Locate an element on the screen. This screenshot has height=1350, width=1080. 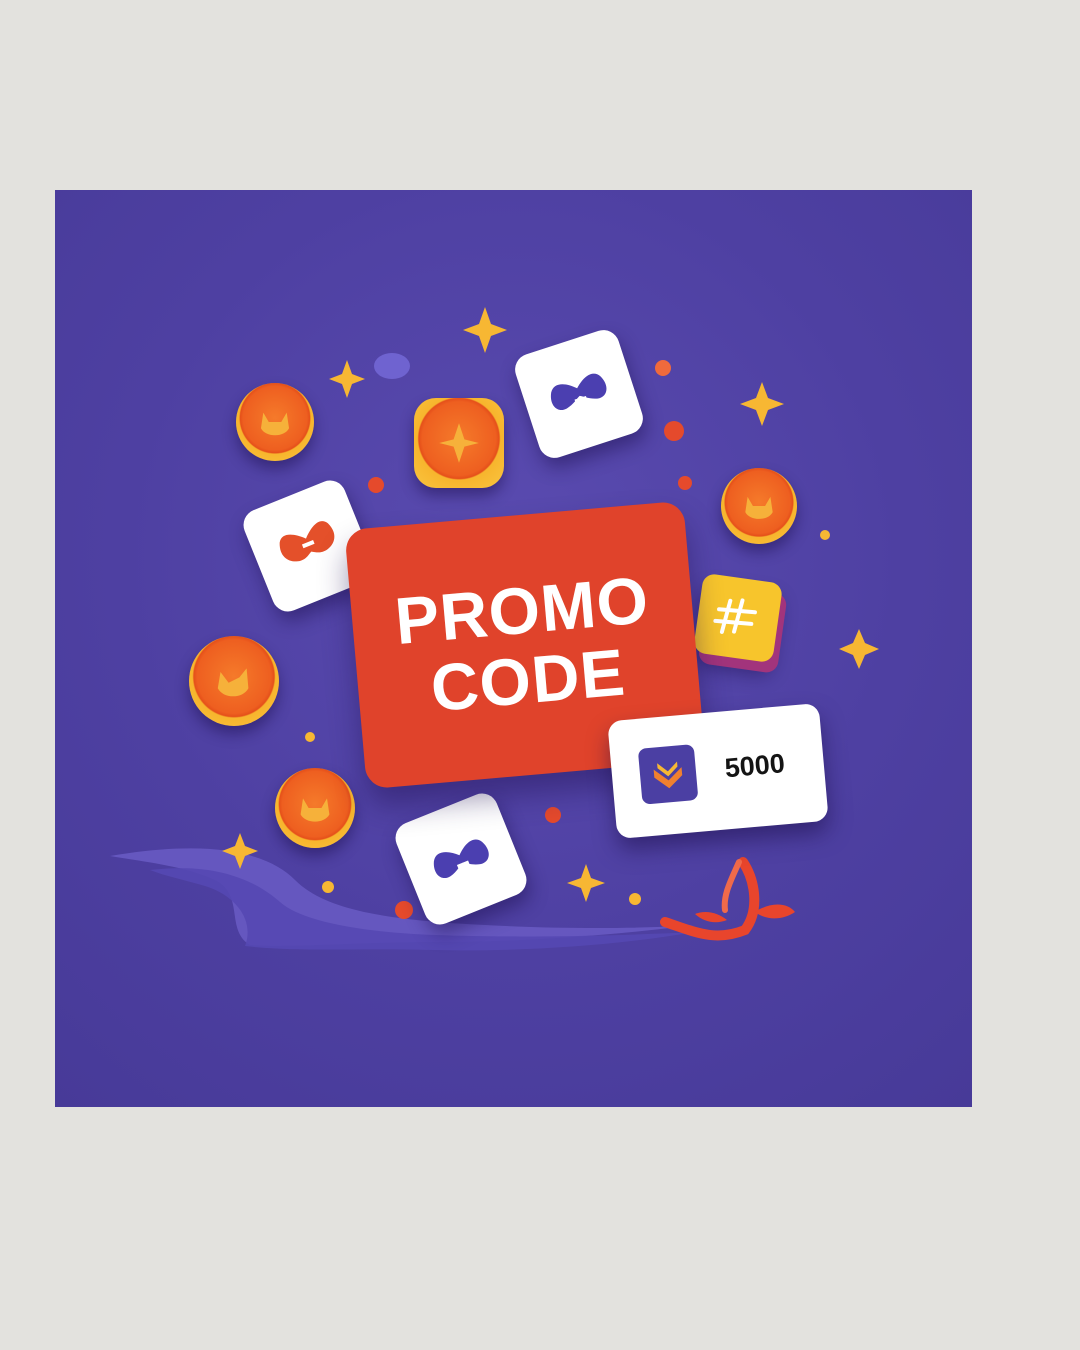
hash-glyph-icon is located at coordinates (735, 616).